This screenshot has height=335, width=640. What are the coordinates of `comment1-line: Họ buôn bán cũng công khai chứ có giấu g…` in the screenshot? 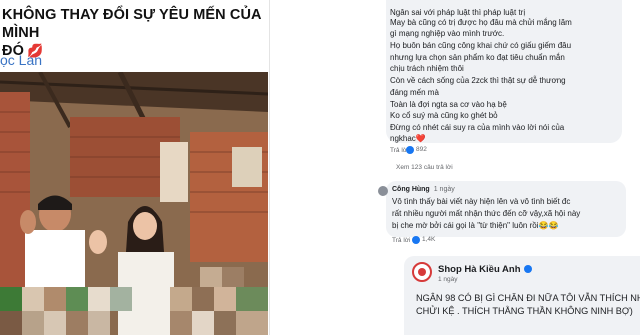 It's located at (481, 45).